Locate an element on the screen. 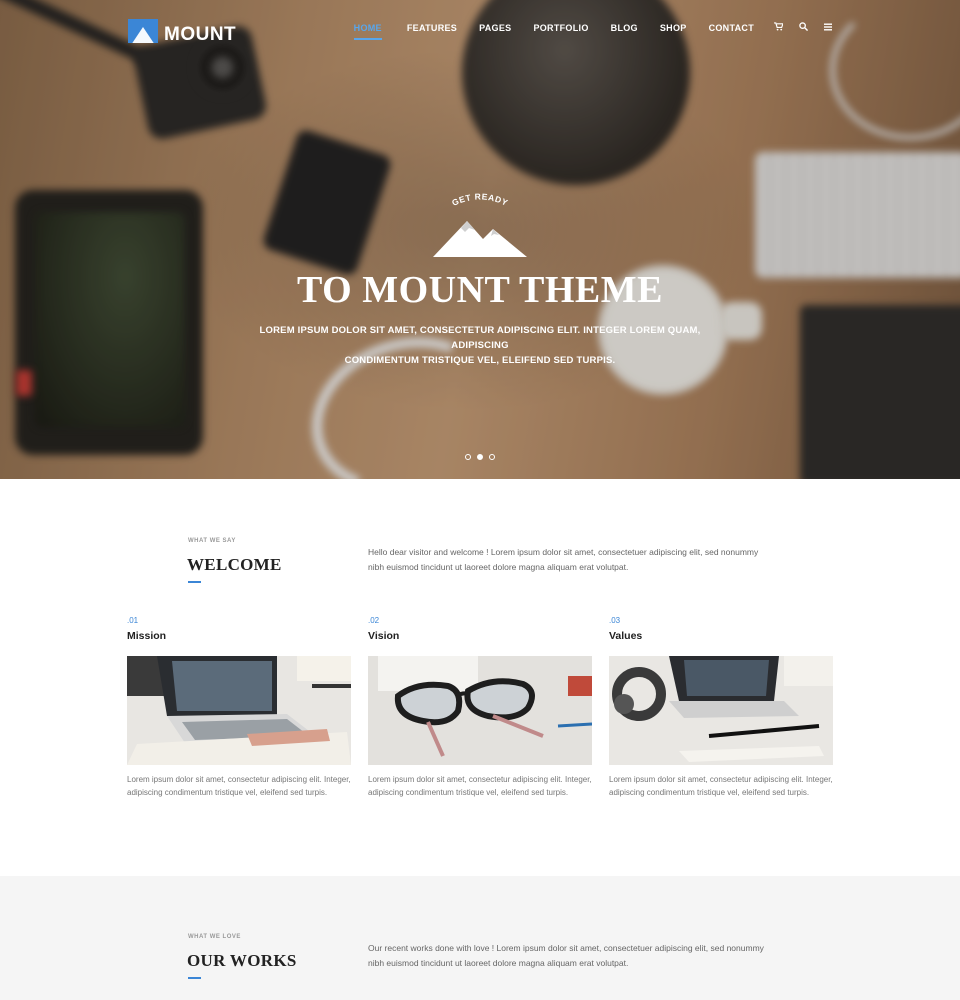 Image resolution: width=960 pixels, height=1000 pixels. headphones-laptop-image is located at coordinates (721, 710).